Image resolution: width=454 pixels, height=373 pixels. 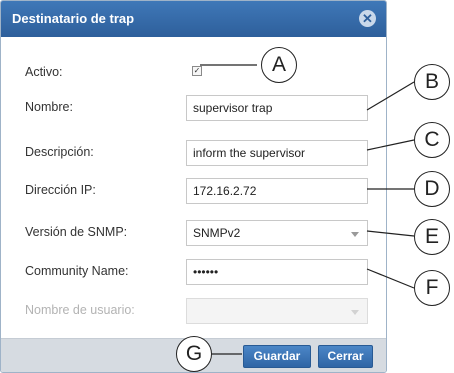 I want to click on nombre-usuario-select, so click(x=277, y=311).